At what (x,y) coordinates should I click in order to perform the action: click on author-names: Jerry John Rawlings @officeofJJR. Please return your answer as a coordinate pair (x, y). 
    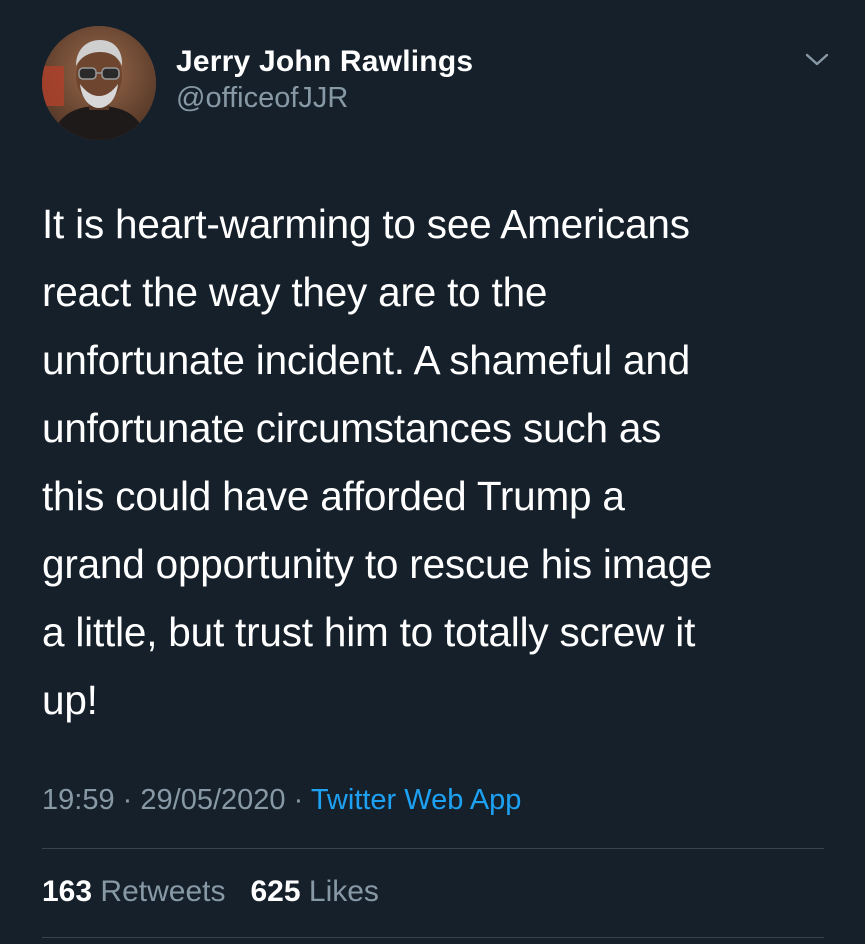
    Looking at the image, I should click on (324, 80).